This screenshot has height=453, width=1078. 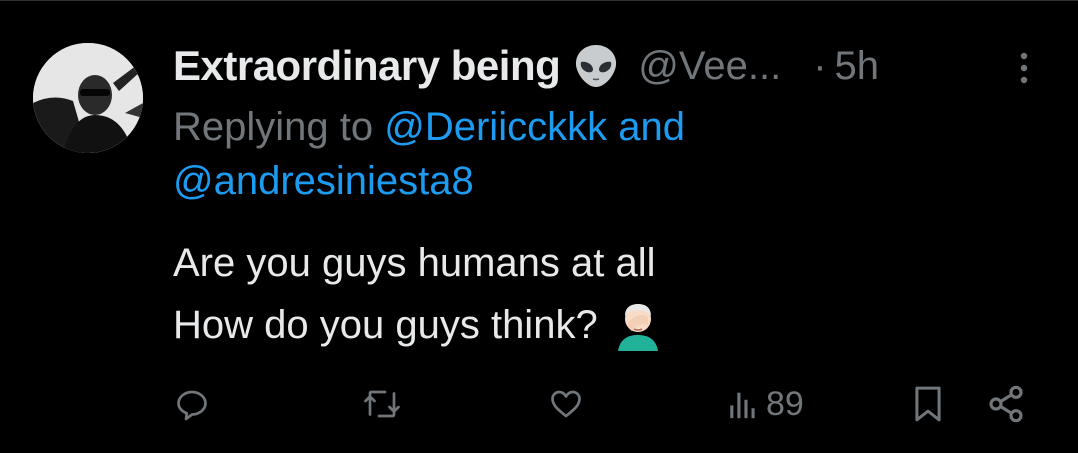 What do you see at coordinates (857, 66) in the screenshot?
I see `timestamp: 5h` at bounding box center [857, 66].